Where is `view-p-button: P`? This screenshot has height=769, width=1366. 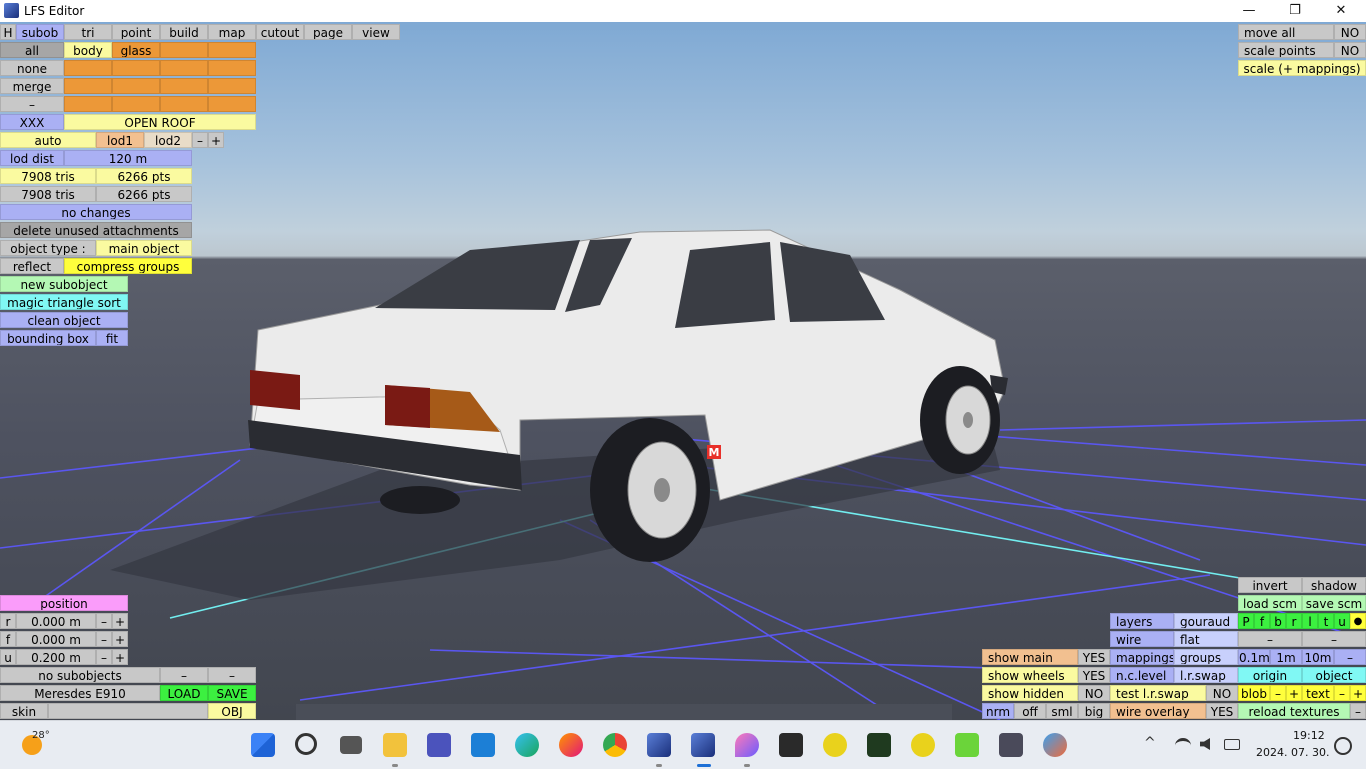 view-p-button: P is located at coordinates (1246, 621).